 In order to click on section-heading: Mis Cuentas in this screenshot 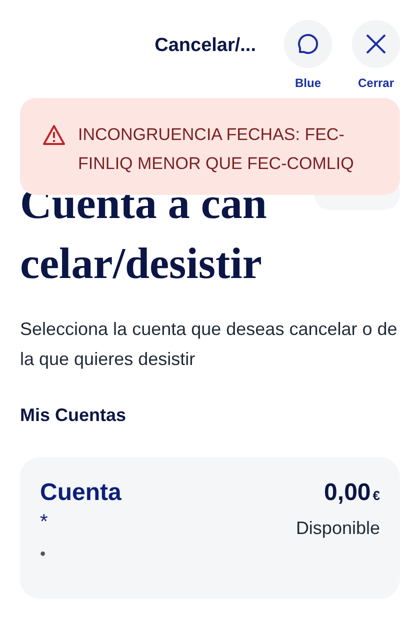, I will do `click(74, 415)`.